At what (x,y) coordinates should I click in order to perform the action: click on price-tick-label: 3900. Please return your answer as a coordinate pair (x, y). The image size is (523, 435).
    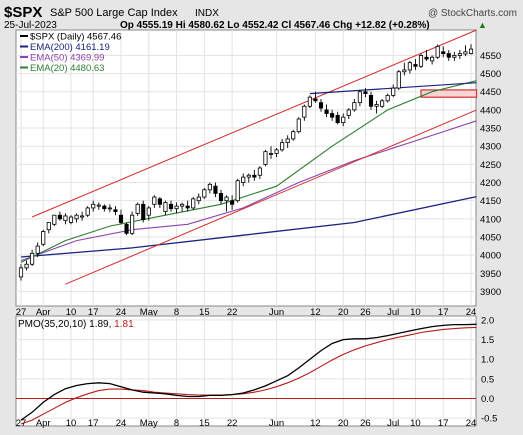
    Looking at the image, I should click on (490, 292).